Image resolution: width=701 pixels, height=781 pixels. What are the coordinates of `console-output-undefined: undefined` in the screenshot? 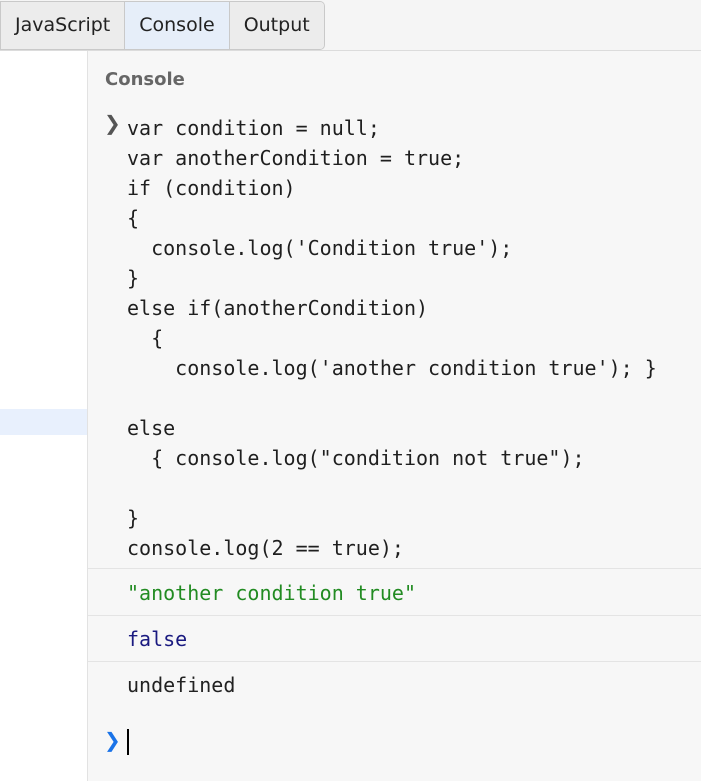 It's located at (181, 685).